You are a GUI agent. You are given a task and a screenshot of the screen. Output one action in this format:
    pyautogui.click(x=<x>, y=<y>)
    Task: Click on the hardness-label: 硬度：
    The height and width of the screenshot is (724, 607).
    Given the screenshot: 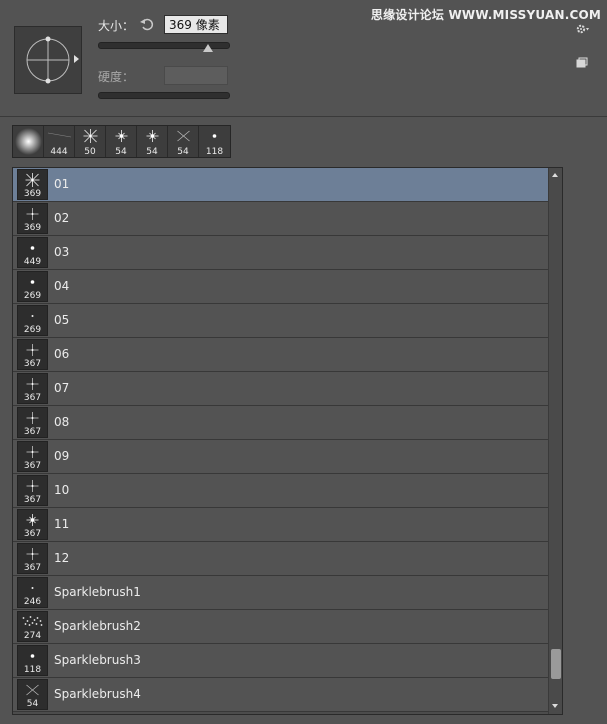 What is the action you would take?
    pyautogui.click(x=116, y=77)
    